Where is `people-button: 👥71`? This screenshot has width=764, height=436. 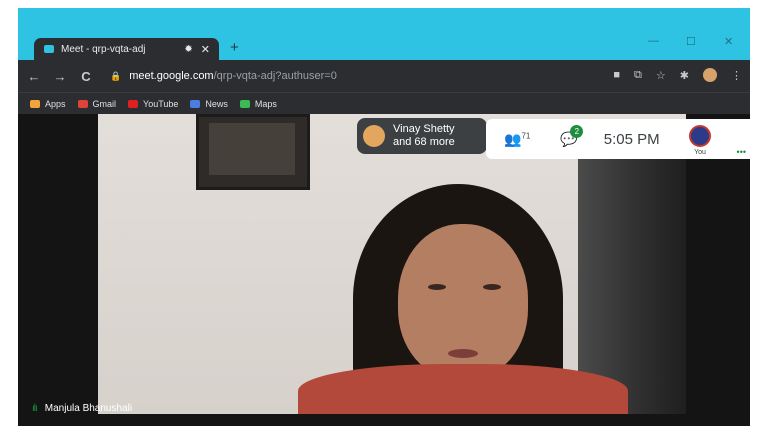 people-button: 👥71 is located at coordinates (517, 139).